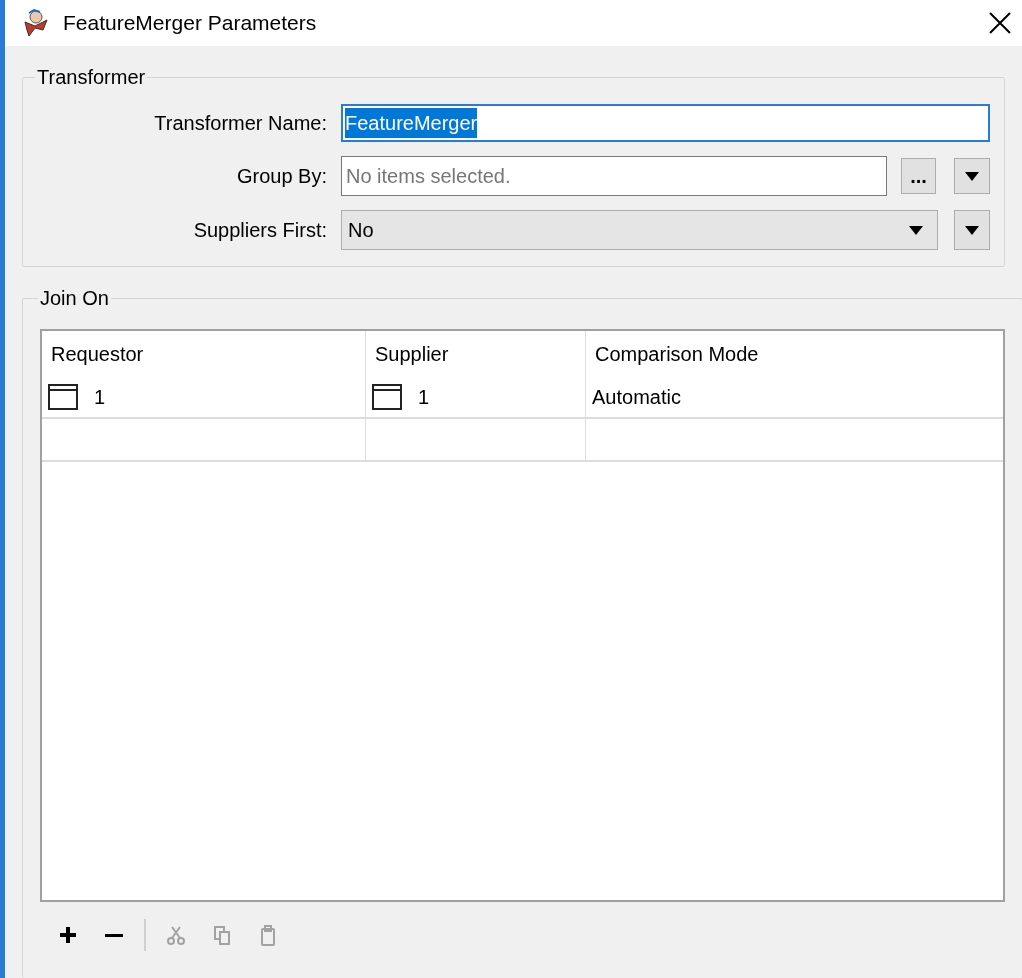 This screenshot has width=1022, height=978. I want to click on scissors-icon, so click(176, 935).